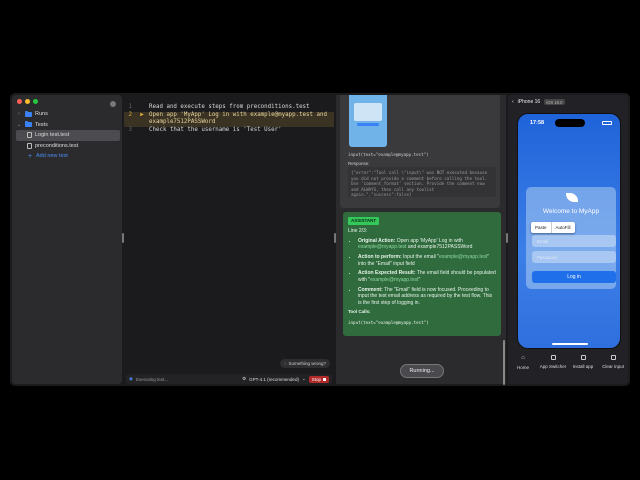 This screenshot has height=480, width=640. I want to click on autofill-menu-item: AutoFill, so click(562, 227).